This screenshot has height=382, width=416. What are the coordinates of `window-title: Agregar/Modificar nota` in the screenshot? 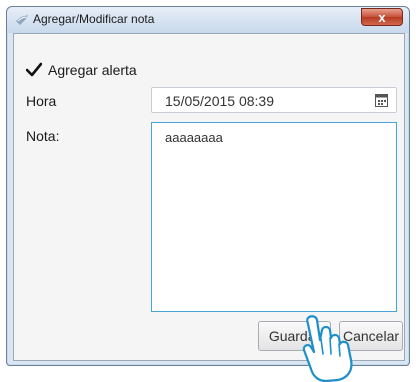 It's located at (94, 19).